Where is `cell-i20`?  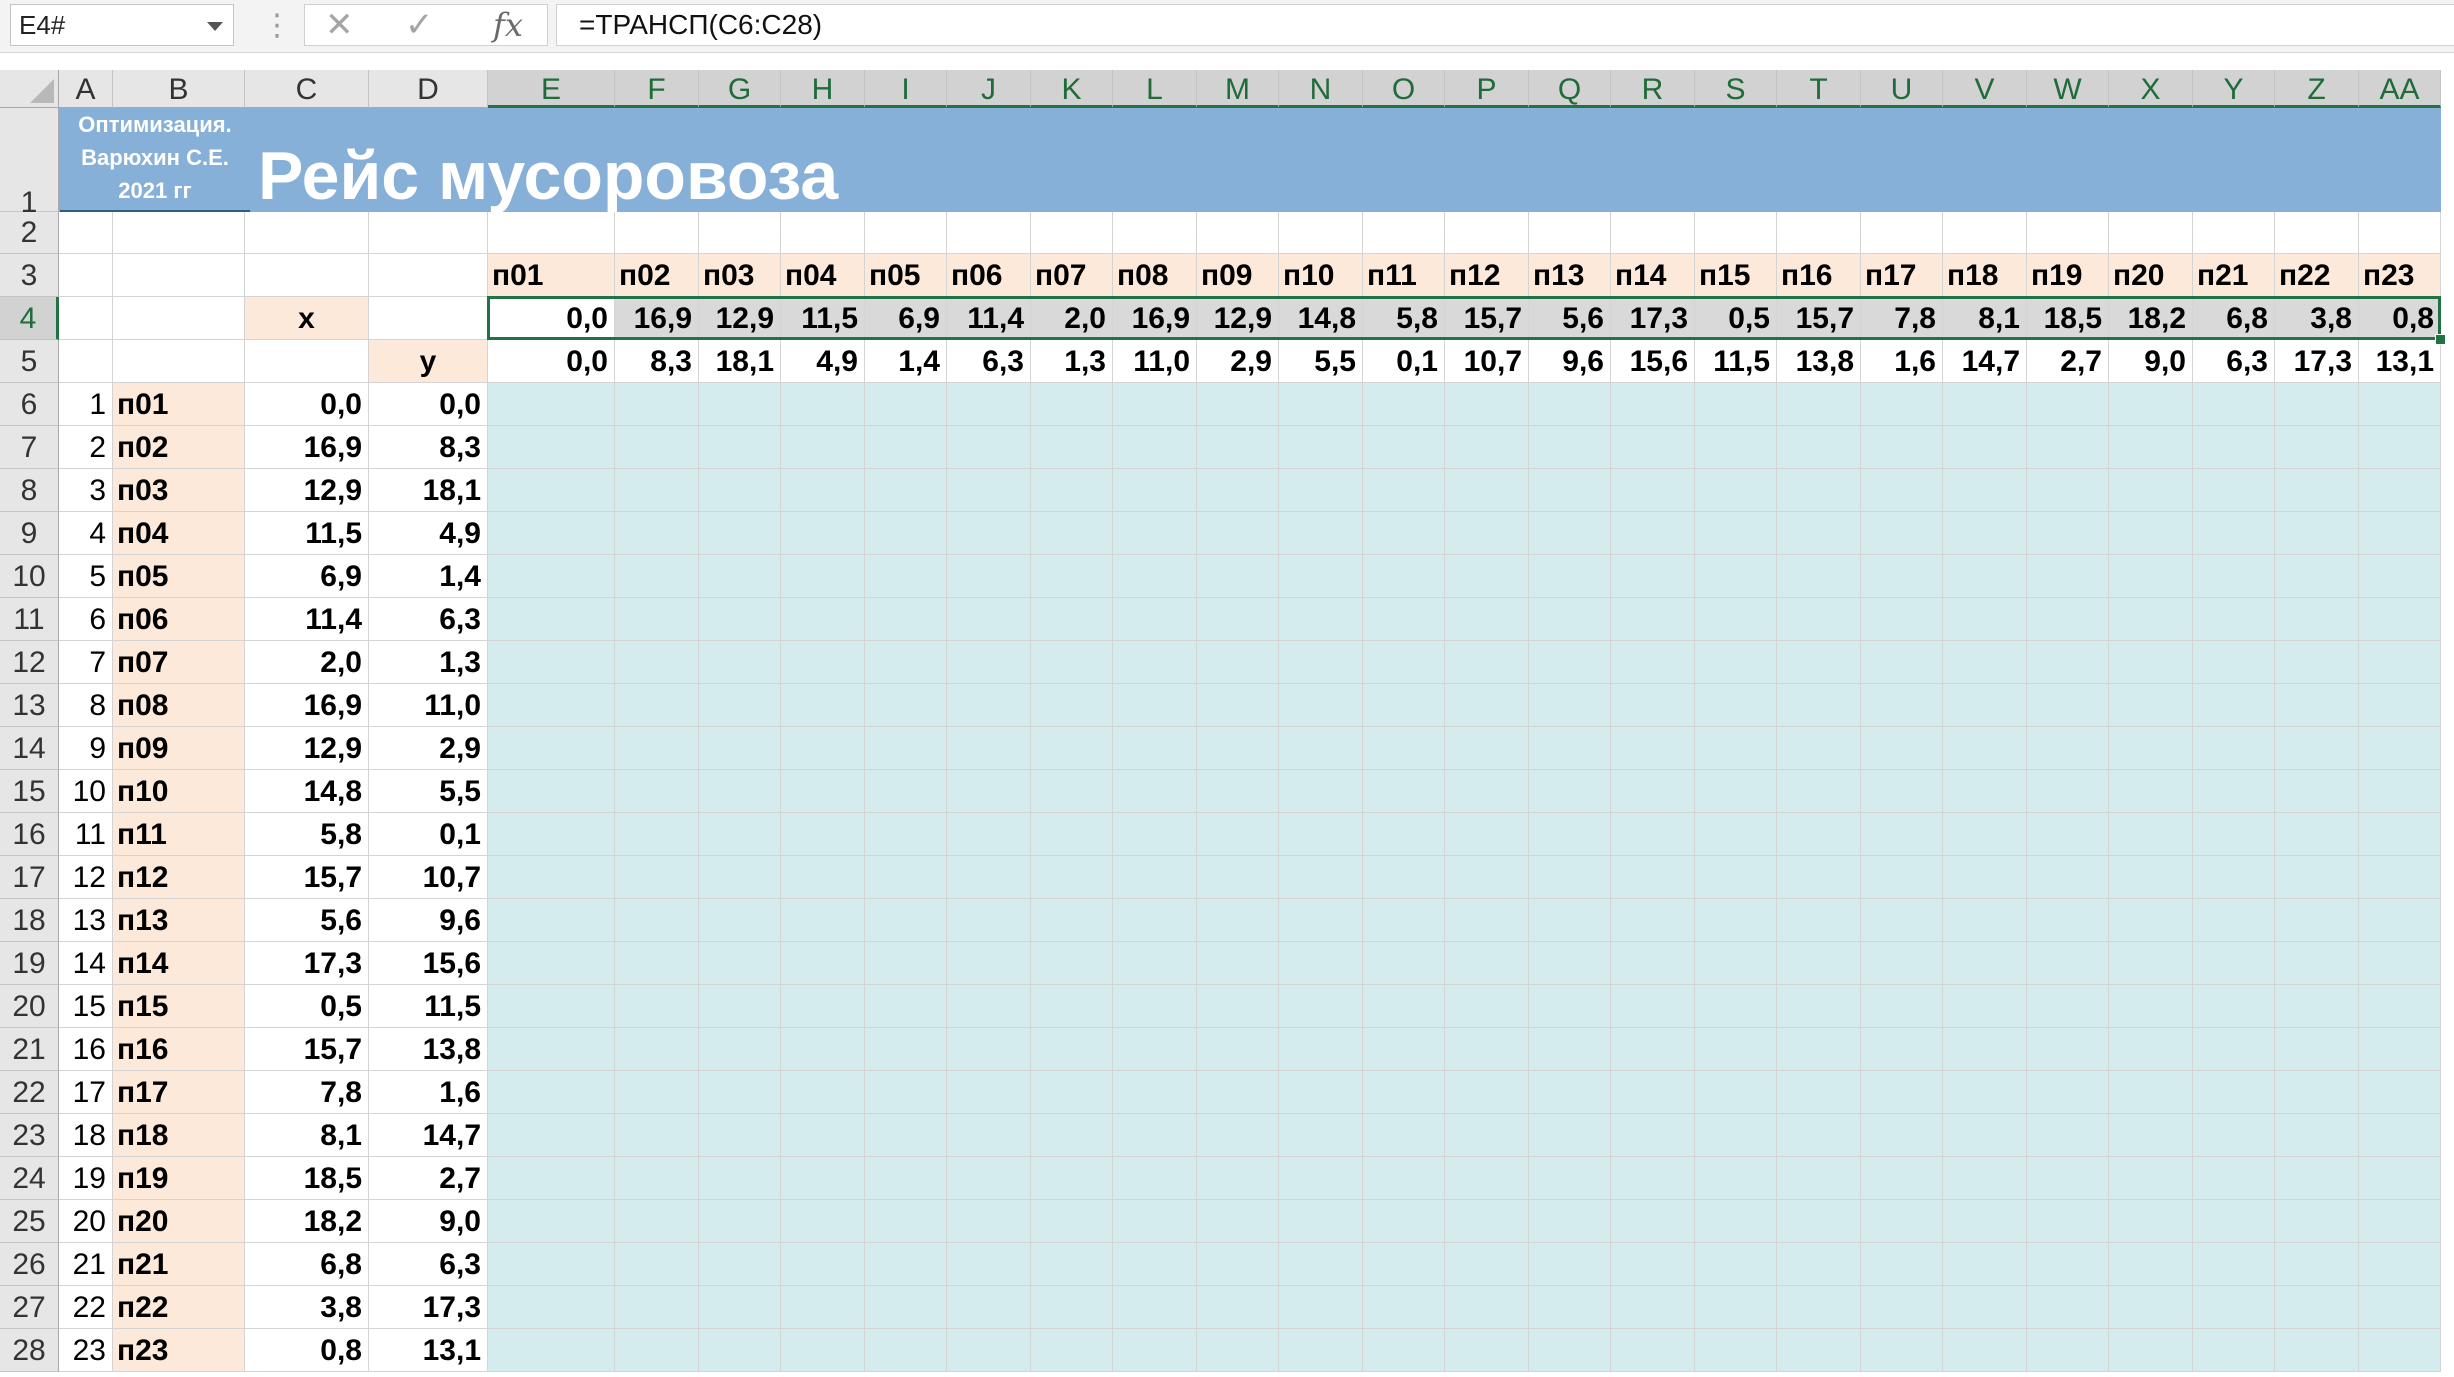
cell-i20 is located at coordinates (906, 1006).